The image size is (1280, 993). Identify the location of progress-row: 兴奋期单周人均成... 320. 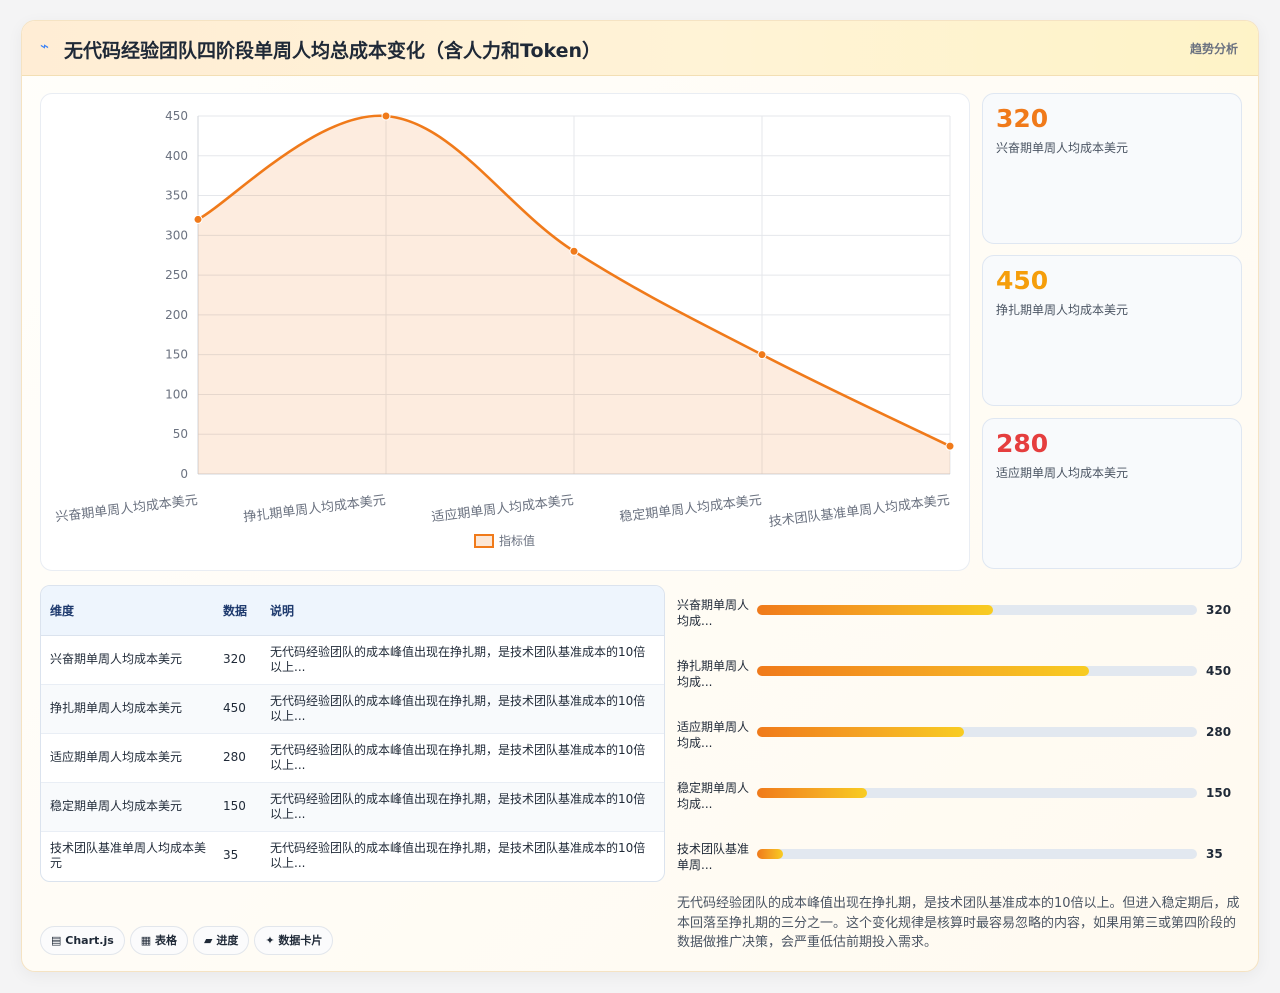
(957, 623).